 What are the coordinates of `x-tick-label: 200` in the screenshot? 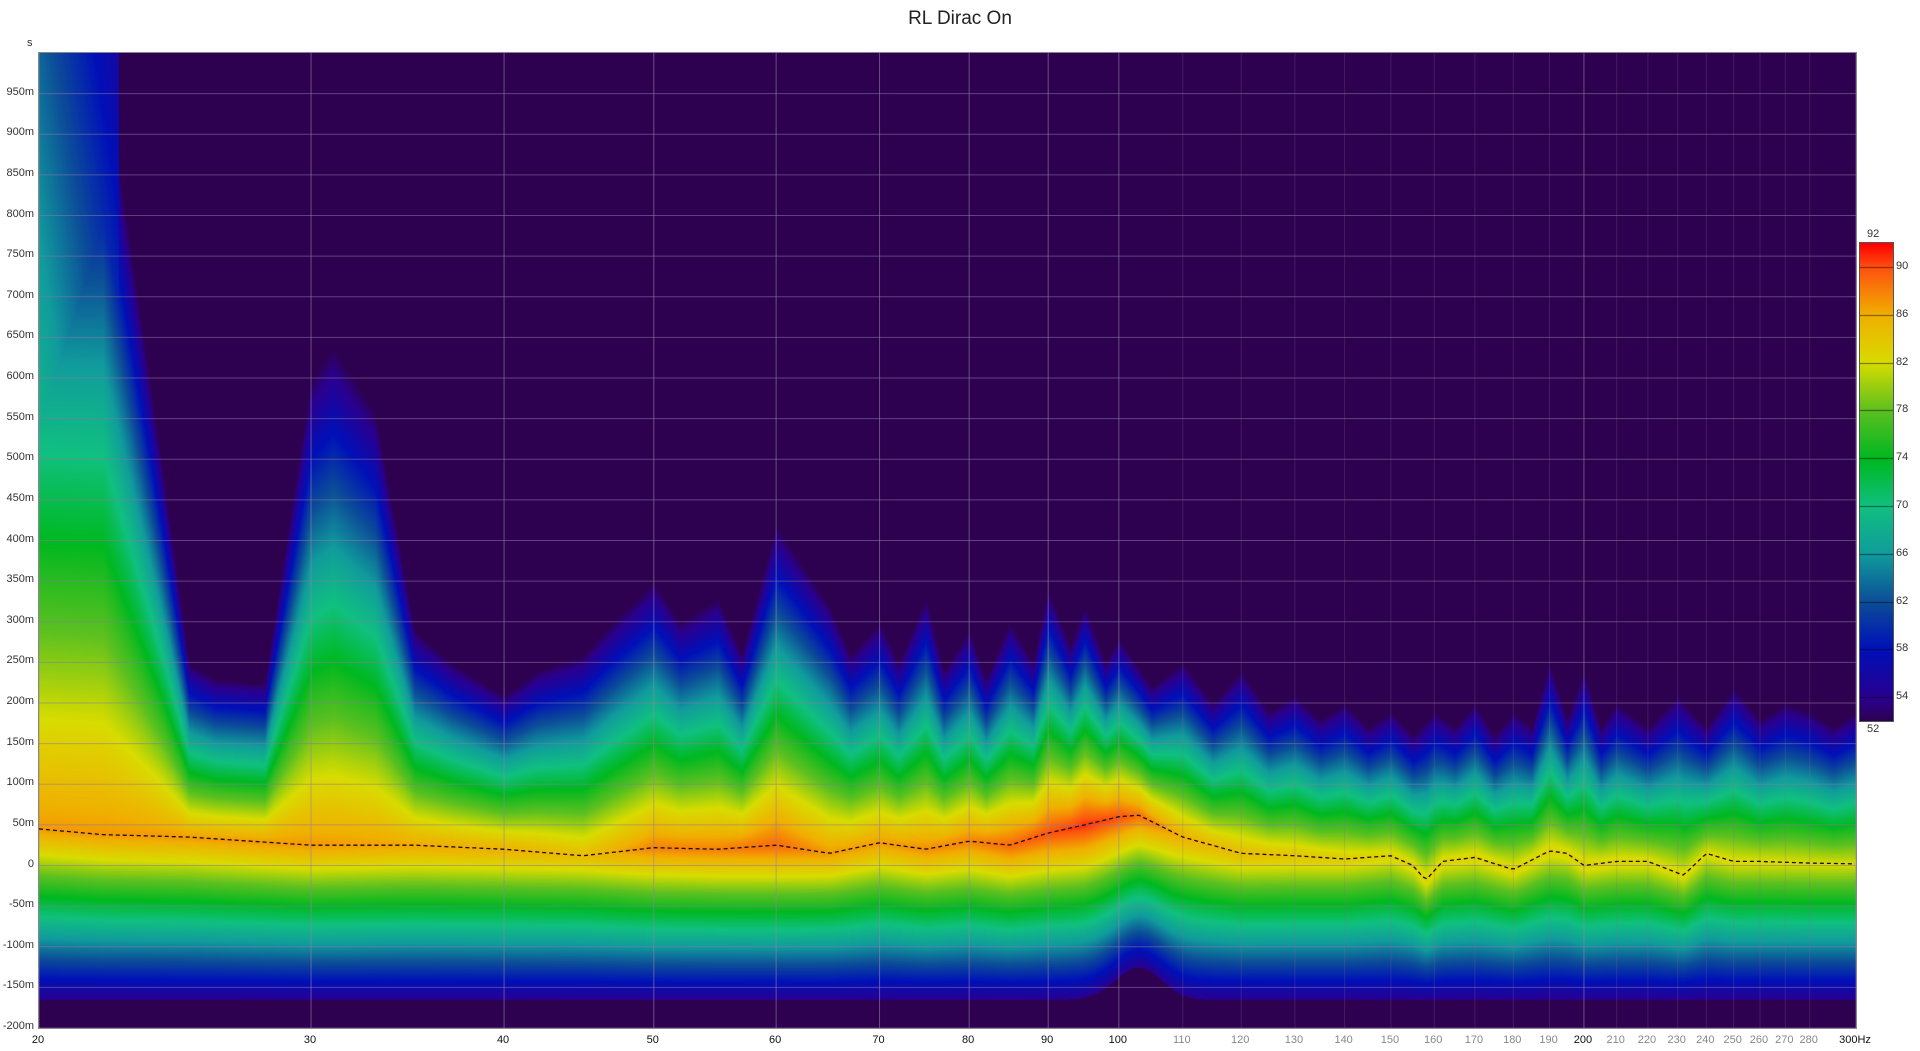 It's located at (1583, 1040).